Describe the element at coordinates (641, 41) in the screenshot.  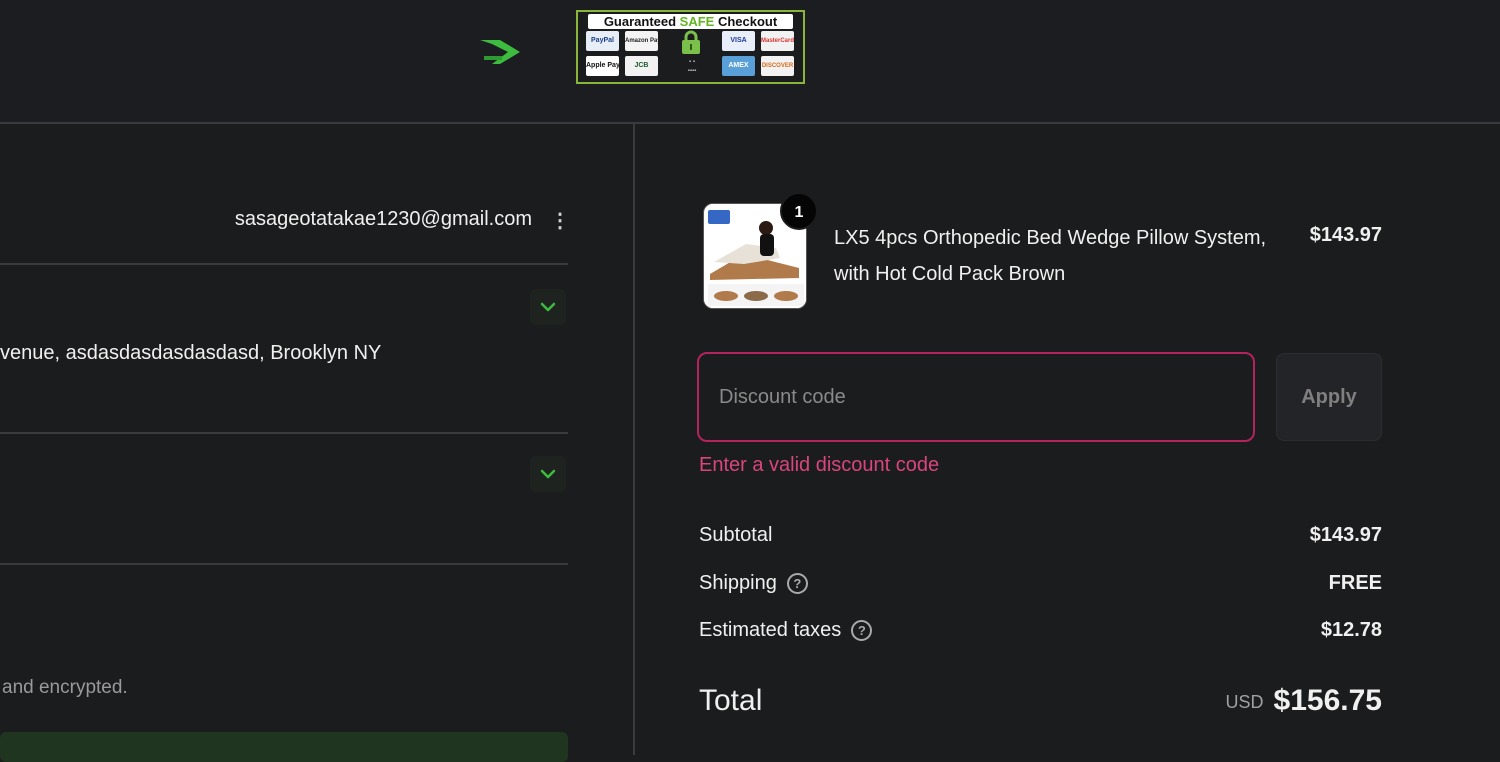
I see `amazon-pay-logo: Amazon Pay` at that location.